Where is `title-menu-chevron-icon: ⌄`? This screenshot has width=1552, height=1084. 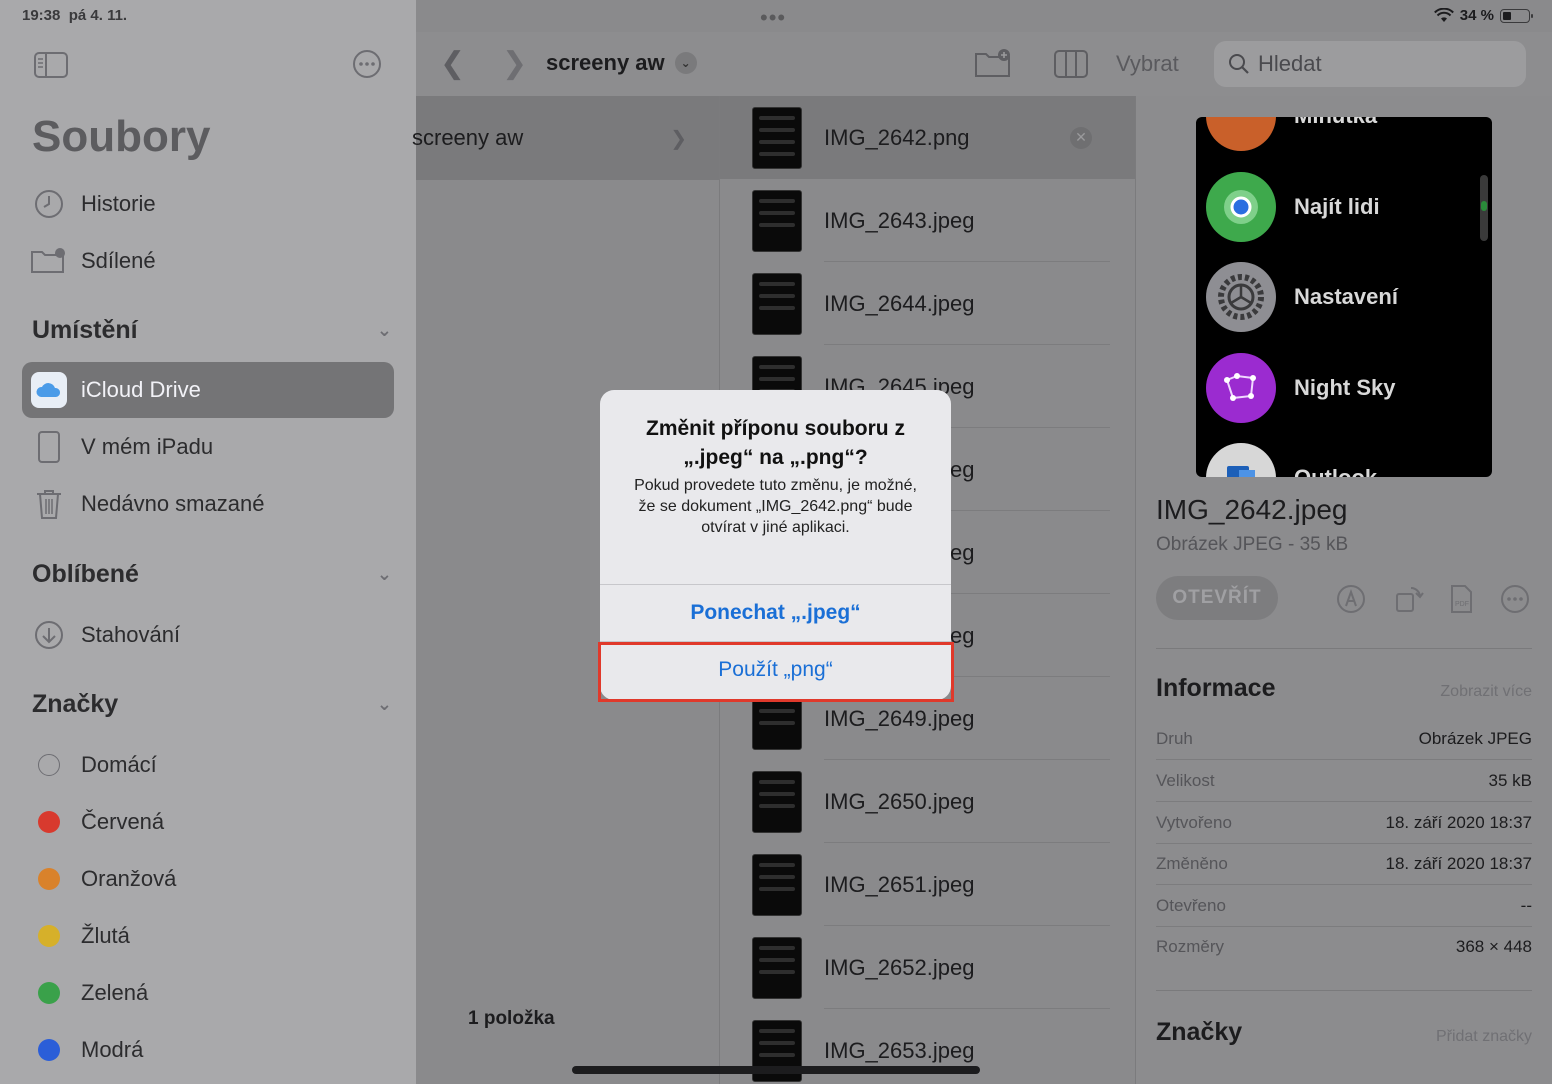 title-menu-chevron-icon: ⌄ is located at coordinates (685, 63).